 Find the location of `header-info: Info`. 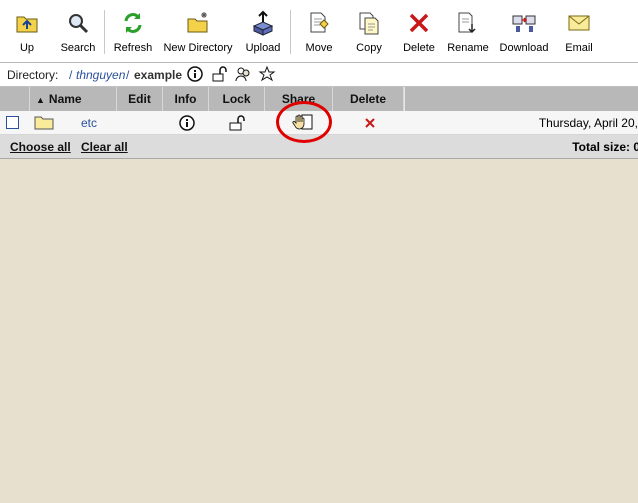

header-info: Info is located at coordinates (186, 99).